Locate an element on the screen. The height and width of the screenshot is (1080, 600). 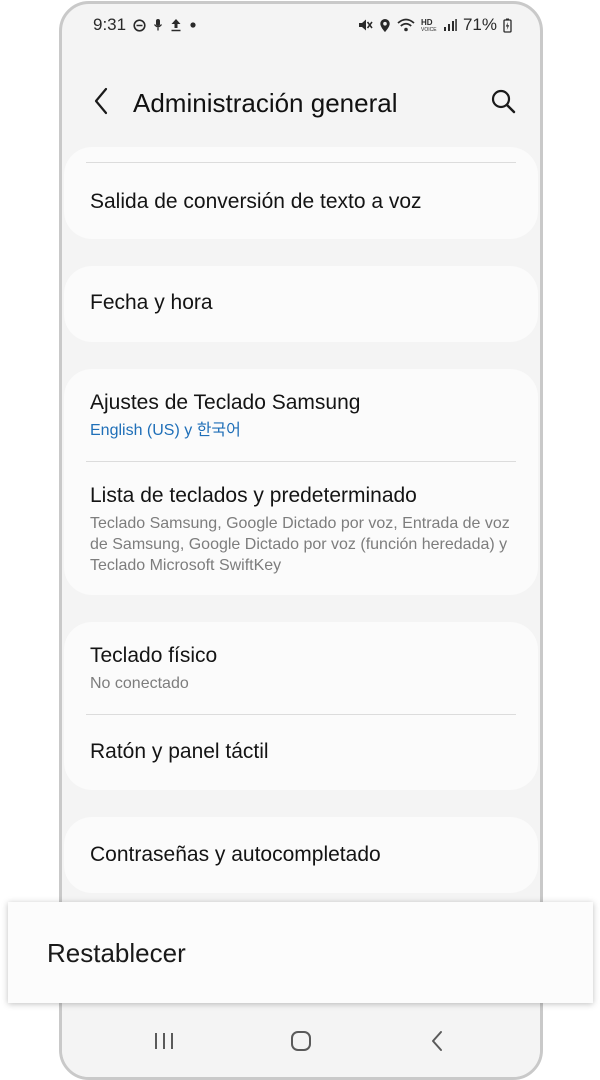
list-item-subtitle: No conectado is located at coordinates (139, 683).